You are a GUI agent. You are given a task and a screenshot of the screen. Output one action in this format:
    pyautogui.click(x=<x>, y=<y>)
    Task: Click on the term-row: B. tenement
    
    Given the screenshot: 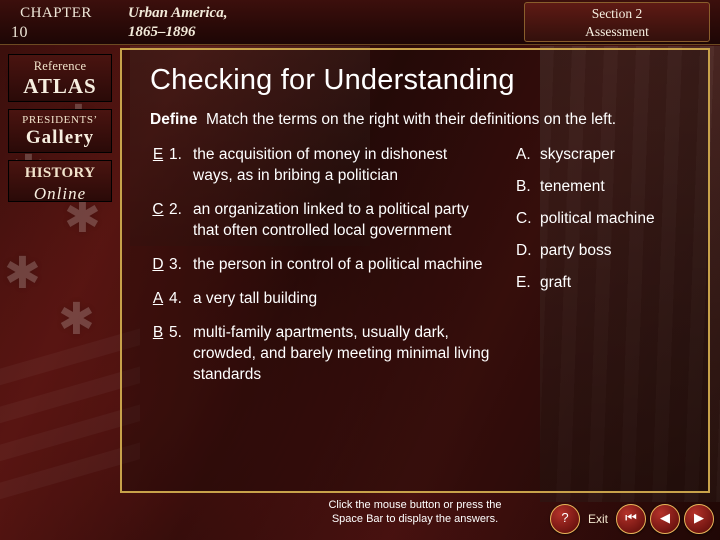 What is the action you would take?
    pyautogui.click(x=611, y=186)
    